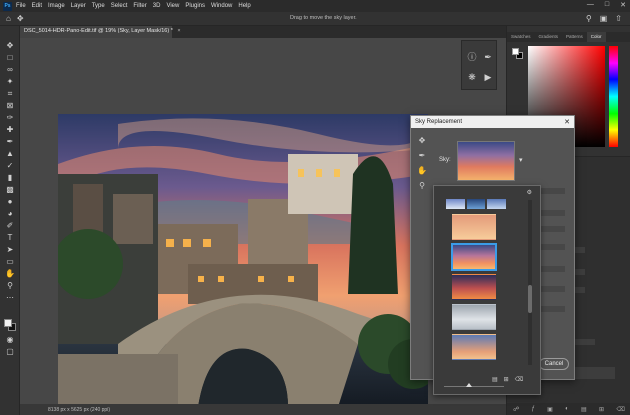 This screenshot has width=630, height=415. What do you see at coordinates (472, 77) in the screenshot?
I see `adjust-icon: ❋` at bounding box center [472, 77].